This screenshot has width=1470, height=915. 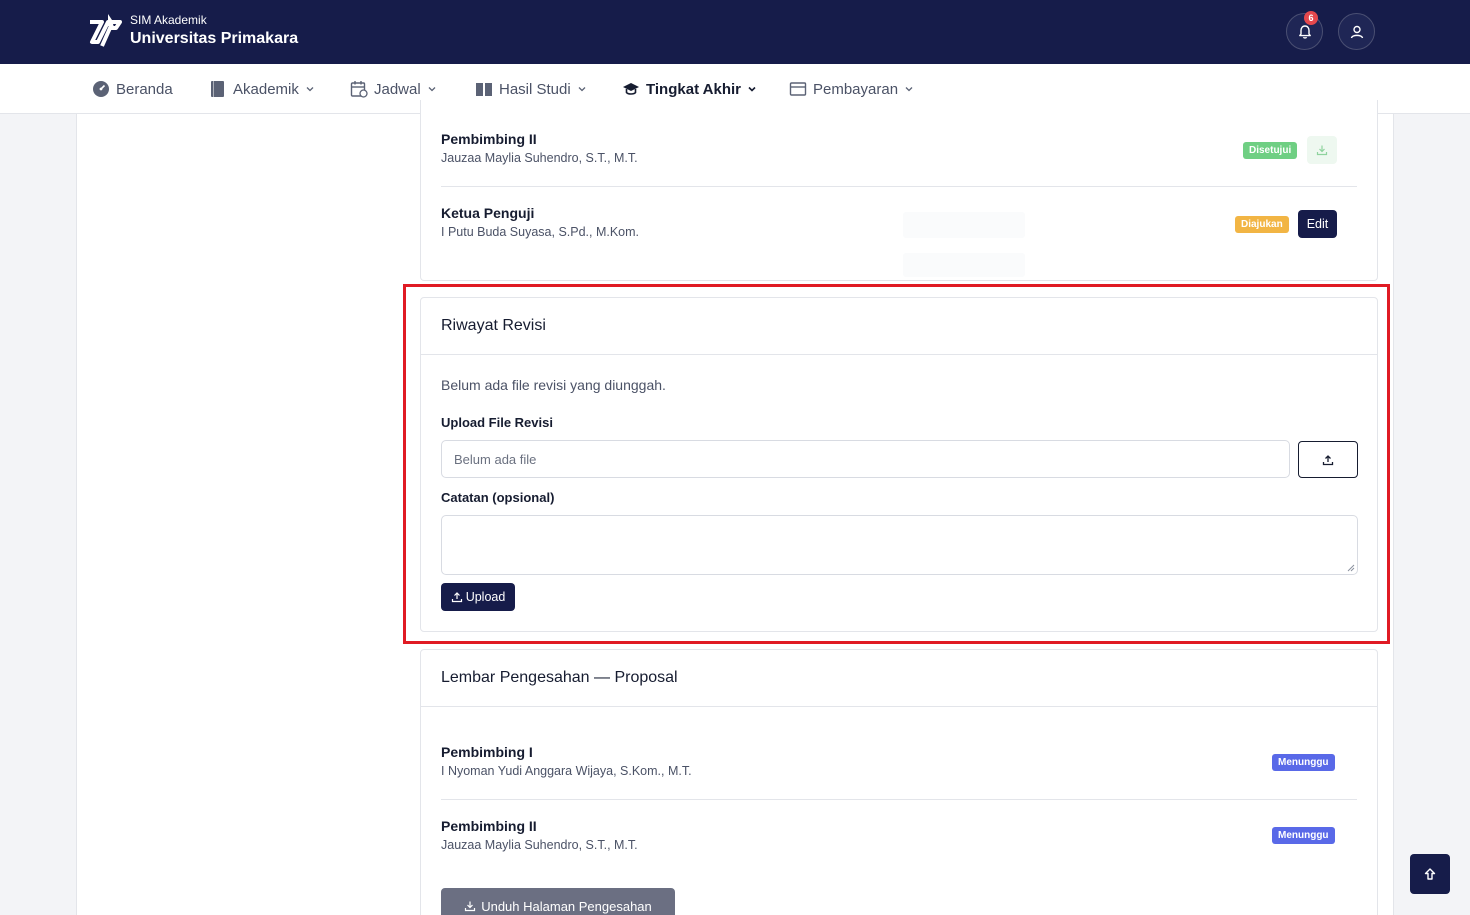 I want to click on empty-revision-message: Belum ada file revisi yang diunggah., so click(x=553, y=385).